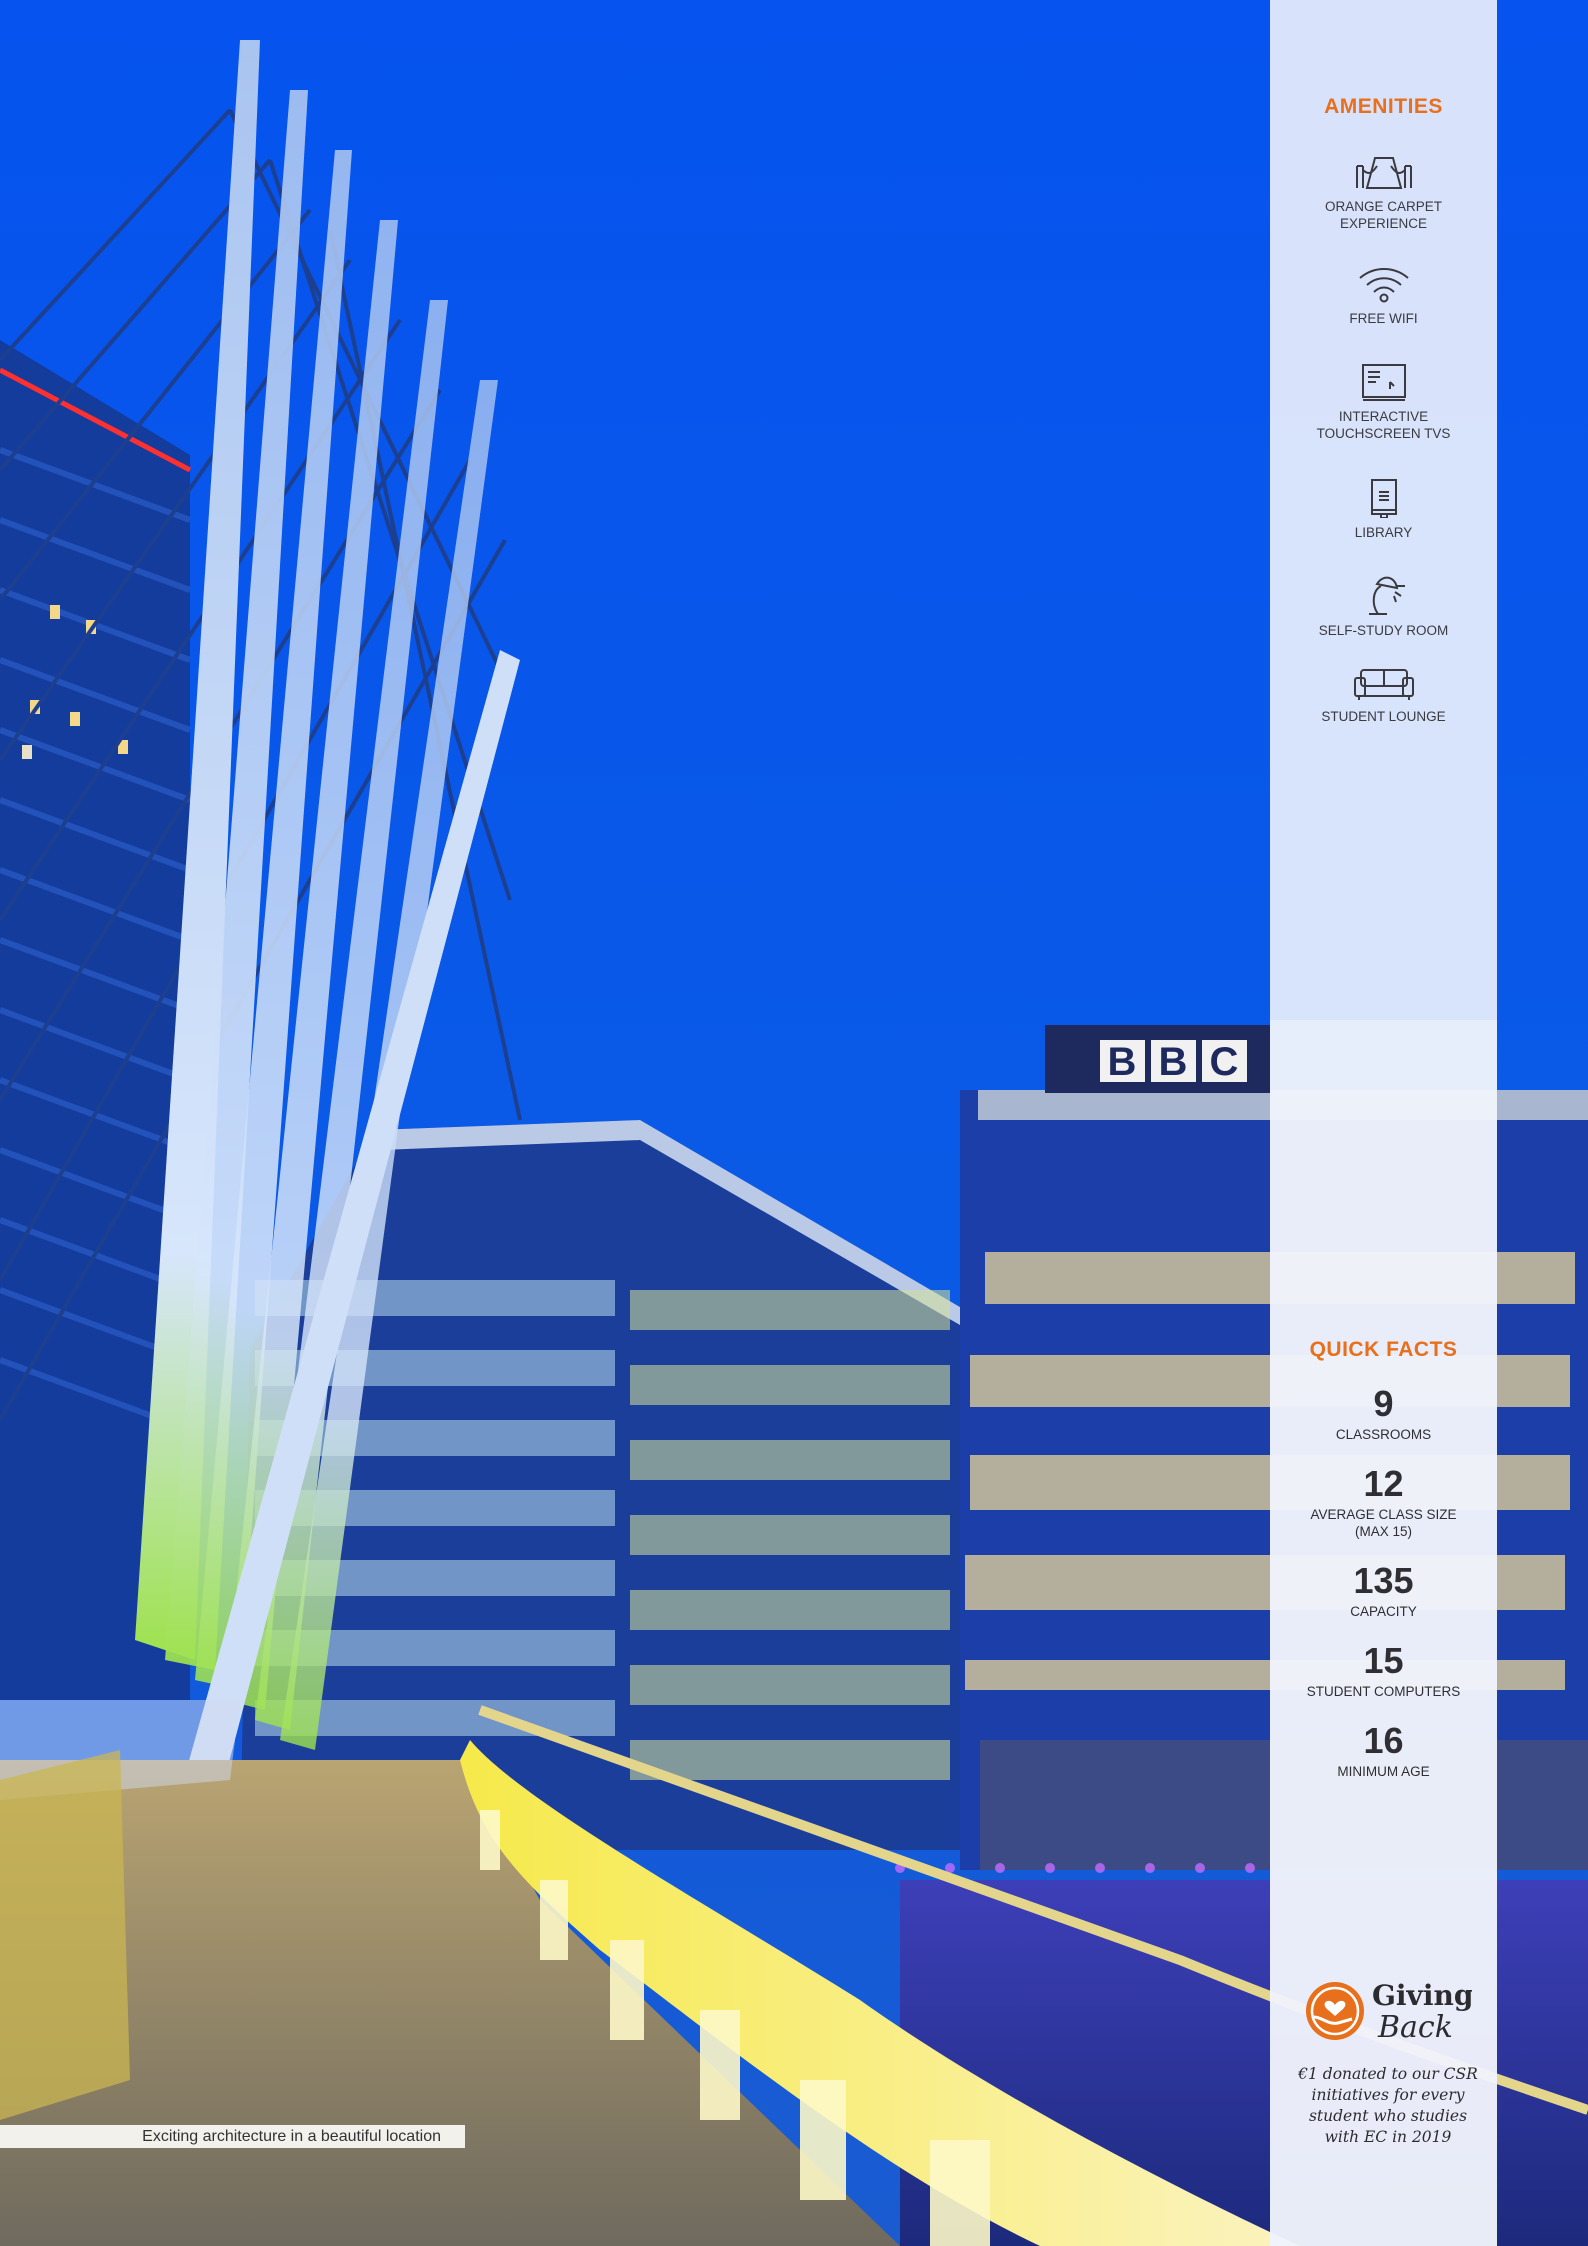 This screenshot has height=2246, width=1588. Describe the element at coordinates (1415, 2027) in the screenshot. I see `giving-back-word2: Back` at that location.